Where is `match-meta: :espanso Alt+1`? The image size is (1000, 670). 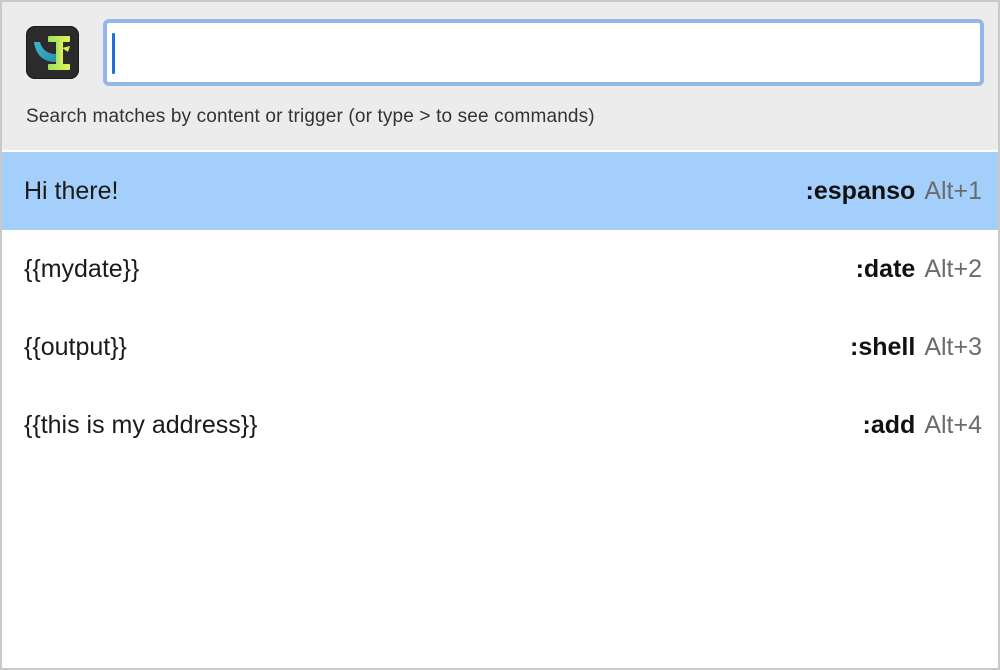 match-meta: :espanso Alt+1 is located at coordinates (894, 191).